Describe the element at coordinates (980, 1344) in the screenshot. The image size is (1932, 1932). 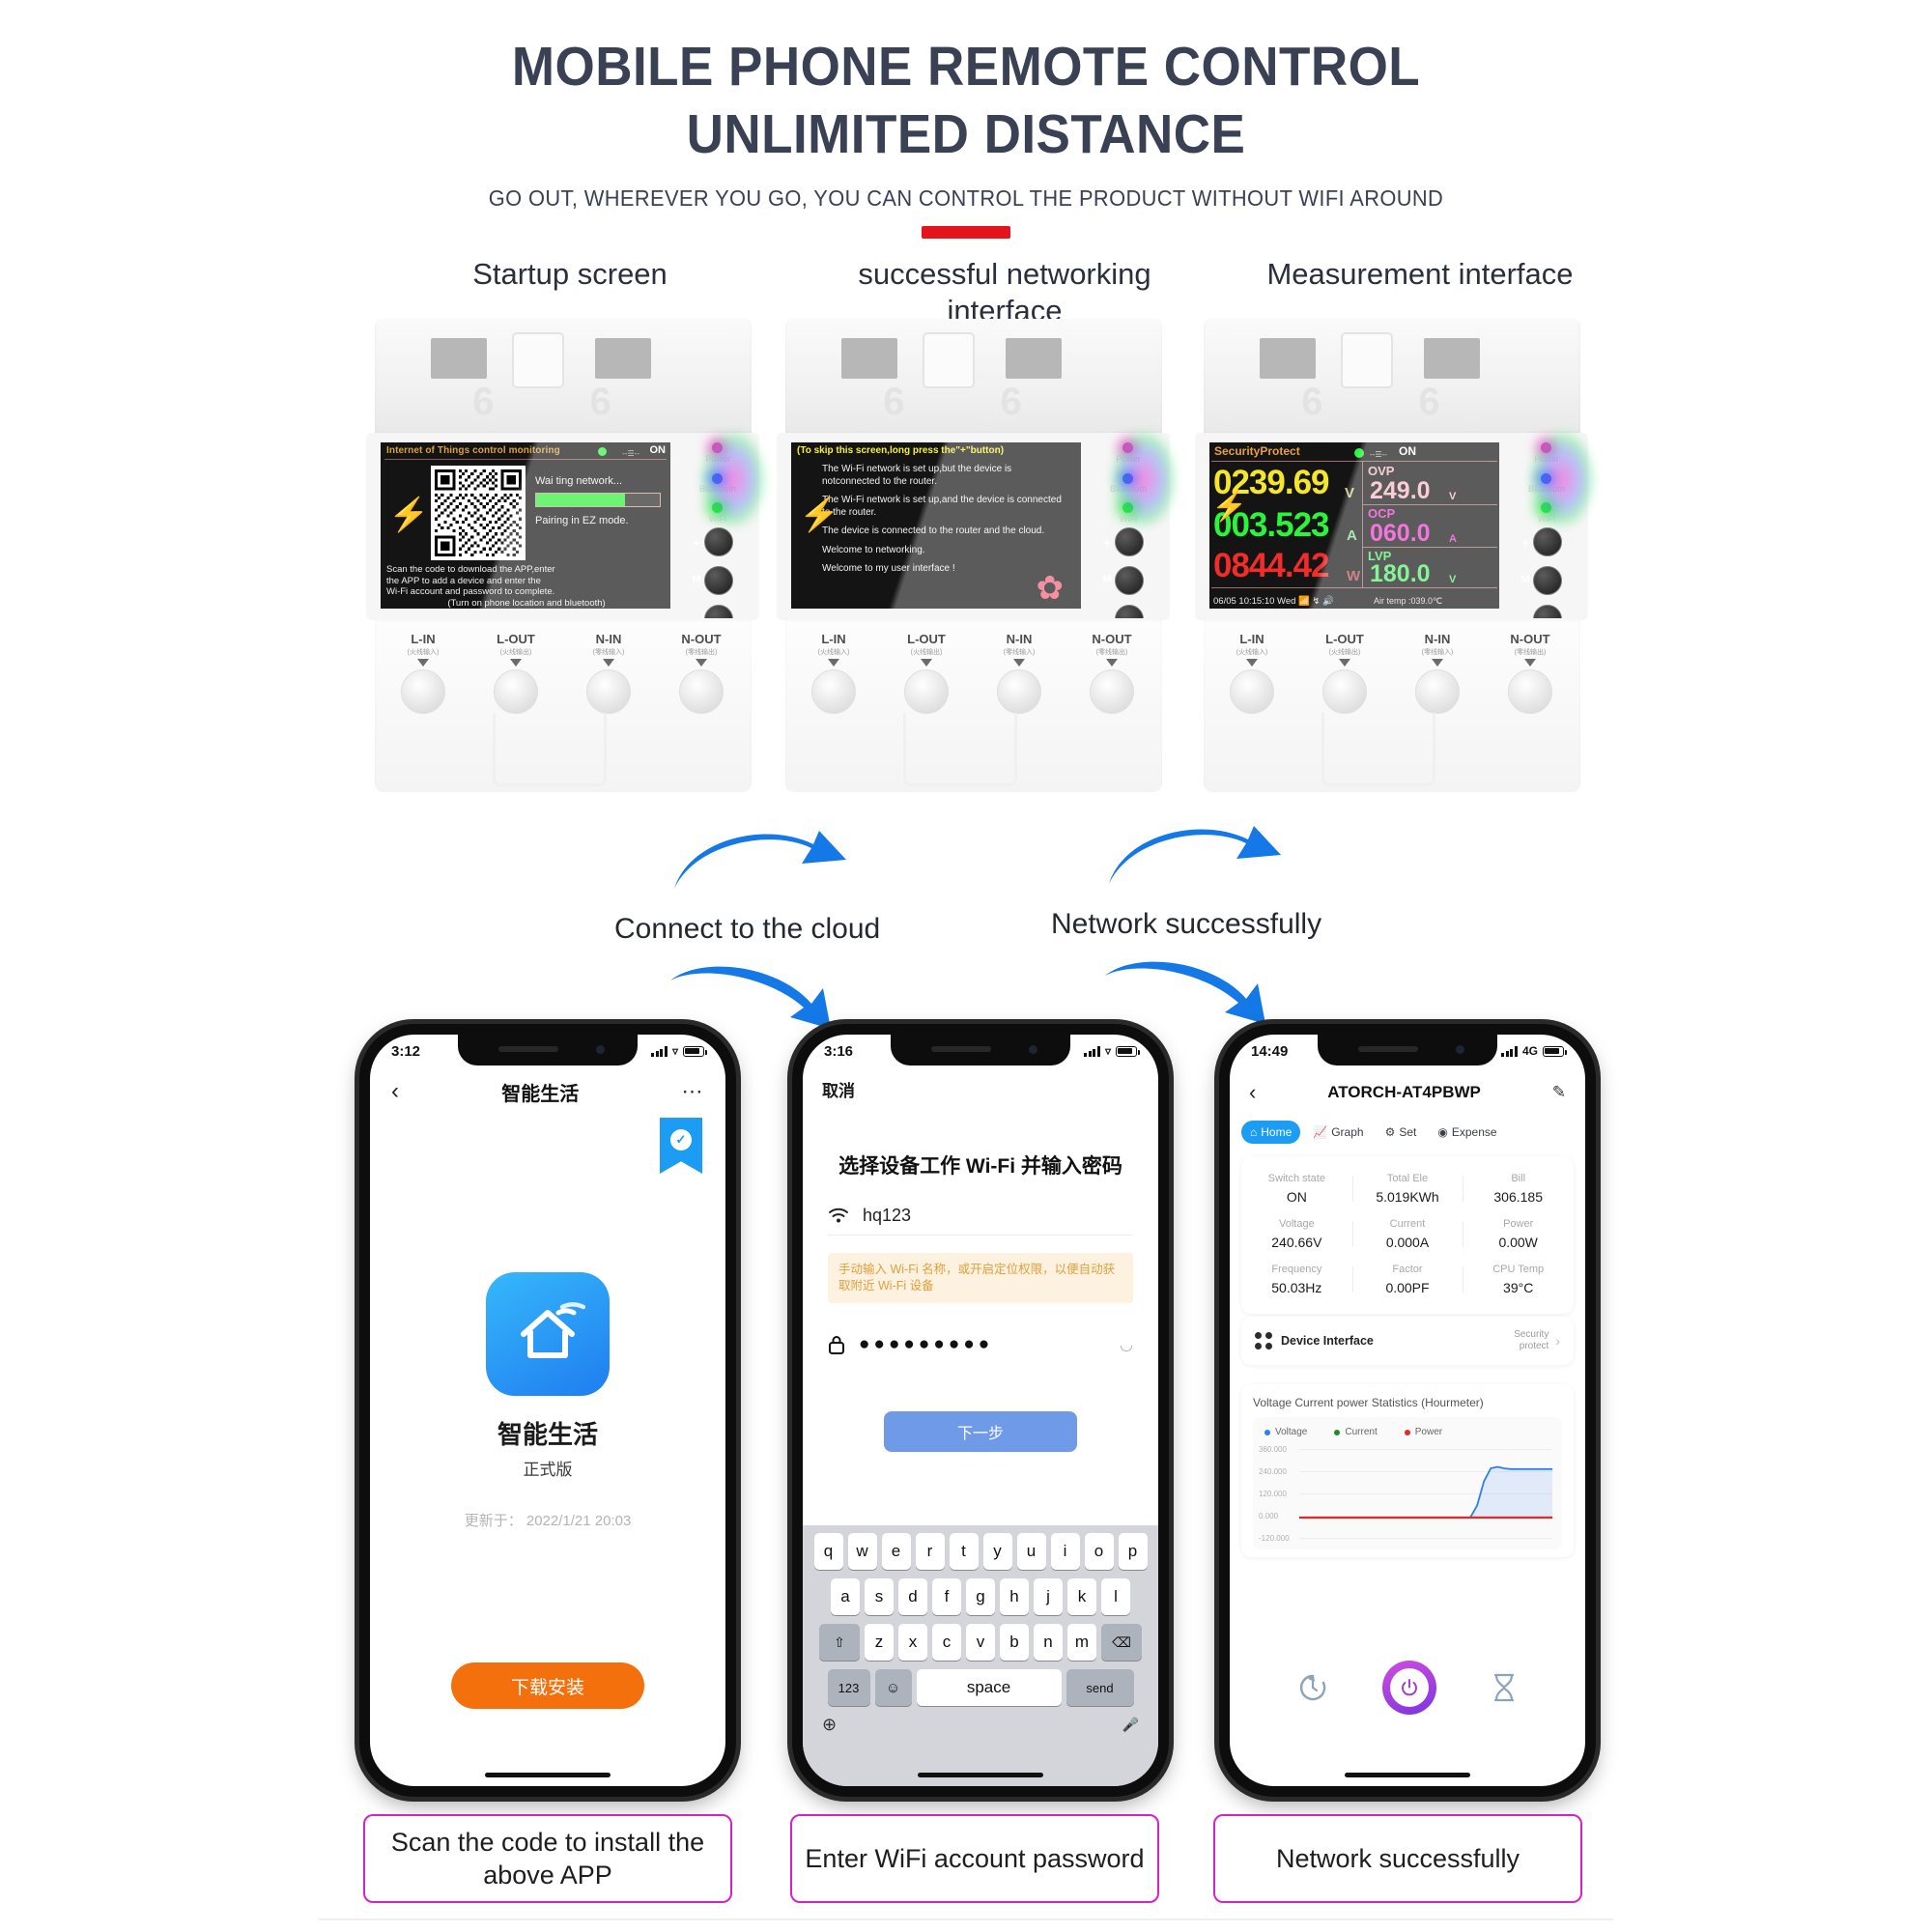
I see `password-row: ●●●●●●●●● ◡` at that location.